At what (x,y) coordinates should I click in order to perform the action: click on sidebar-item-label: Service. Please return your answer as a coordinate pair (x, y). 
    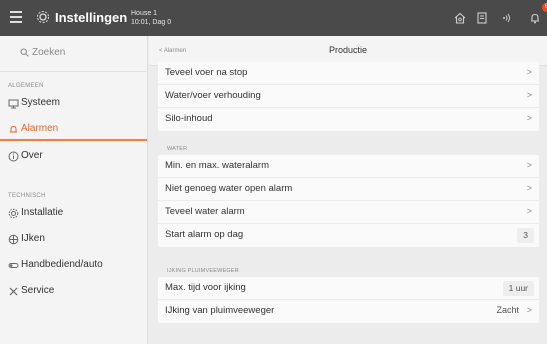
    Looking at the image, I should click on (38, 290).